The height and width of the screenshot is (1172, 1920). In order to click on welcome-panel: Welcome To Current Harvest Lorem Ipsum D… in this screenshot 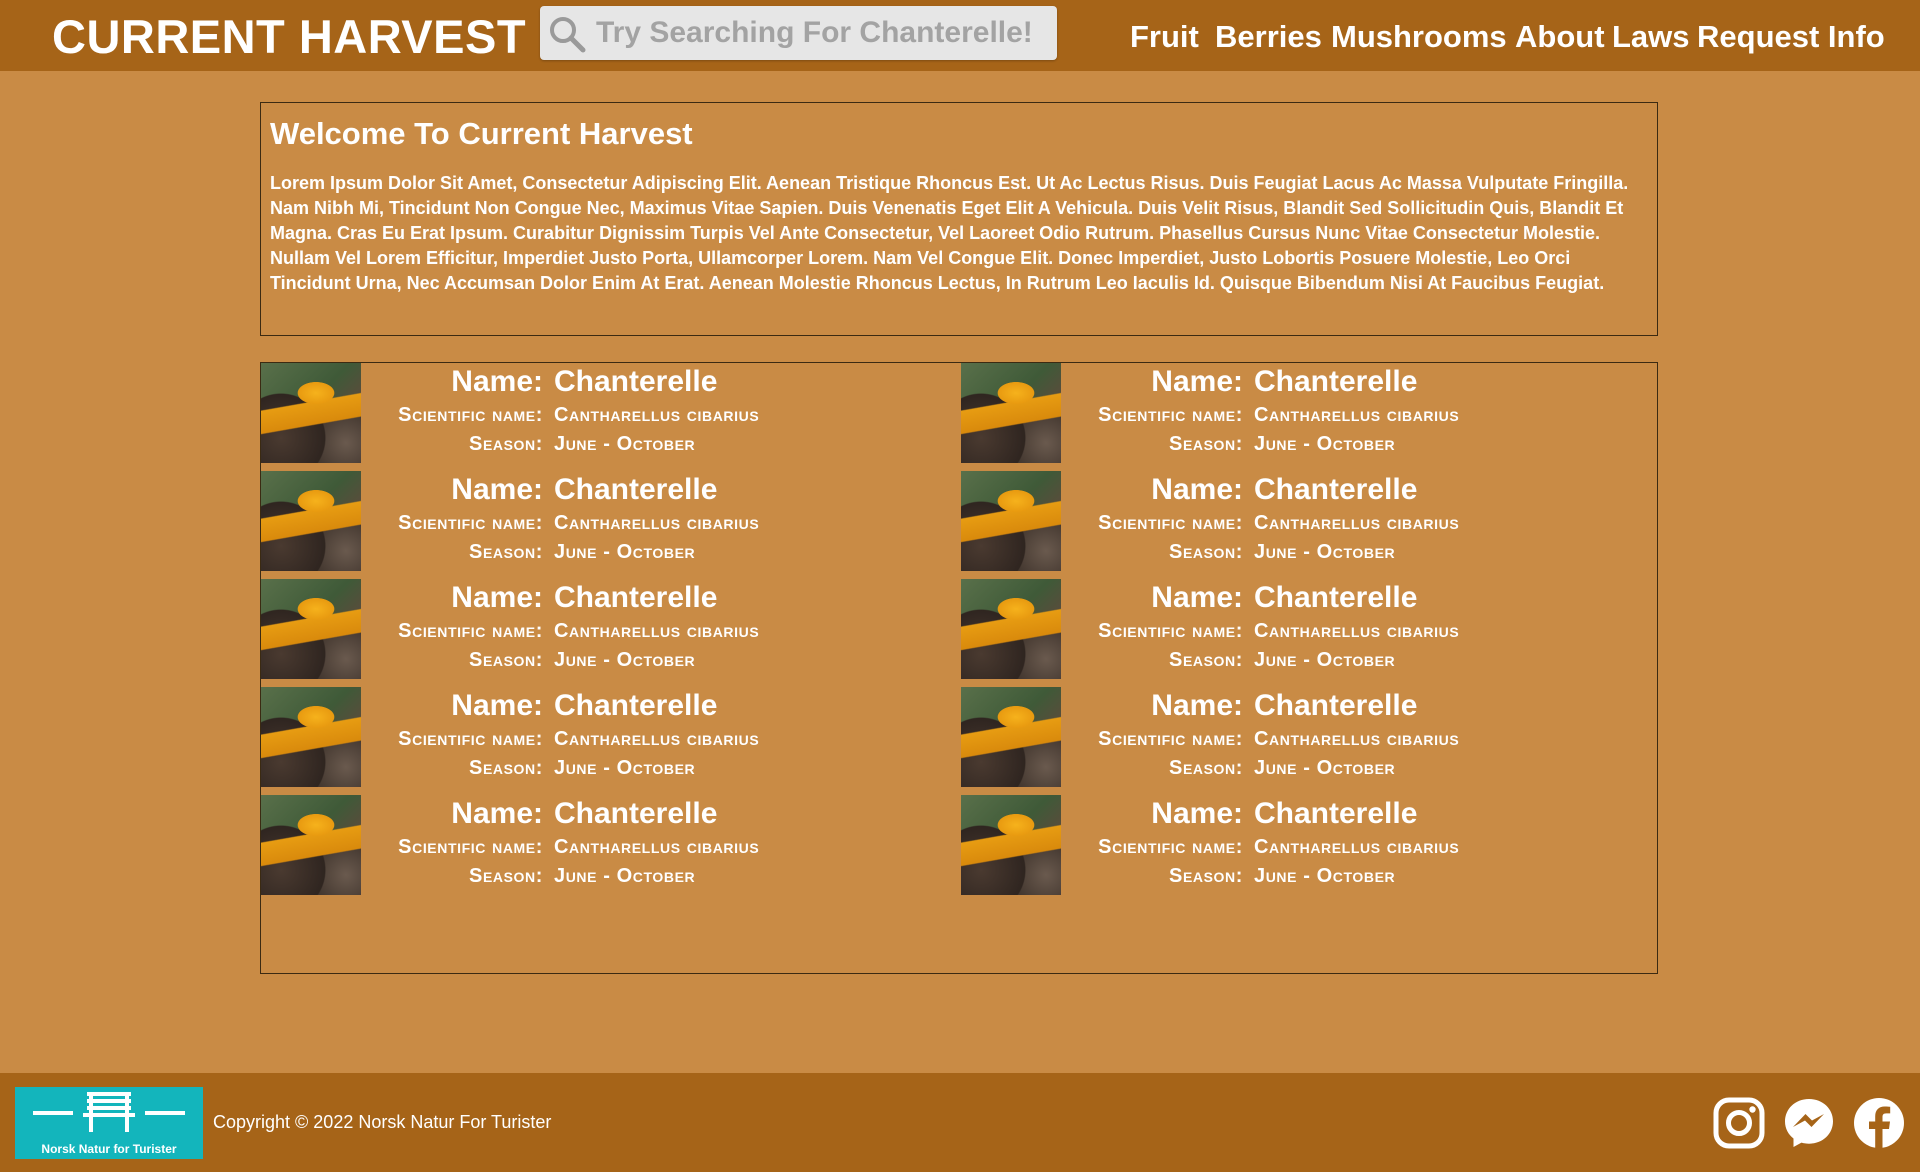, I will do `click(959, 219)`.